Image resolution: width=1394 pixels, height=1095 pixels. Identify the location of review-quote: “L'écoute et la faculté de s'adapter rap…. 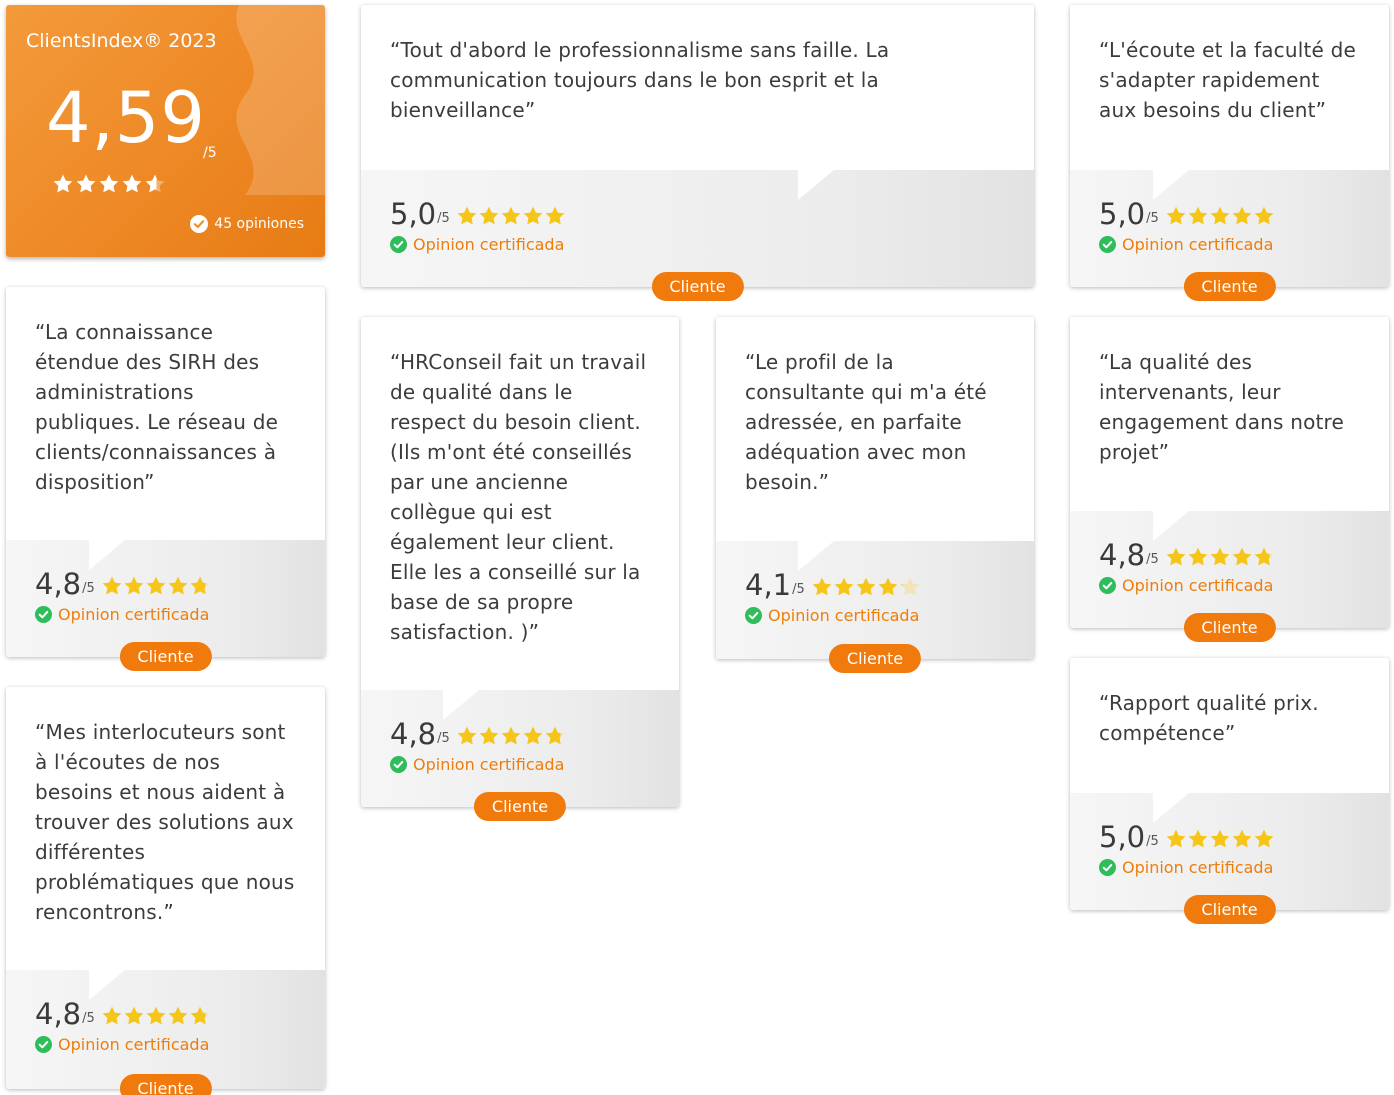
(1228, 80).